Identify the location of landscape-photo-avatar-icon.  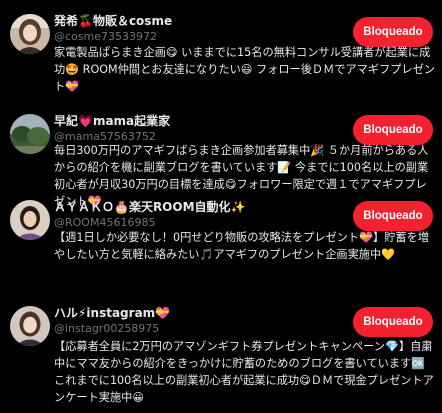
(30, 134).